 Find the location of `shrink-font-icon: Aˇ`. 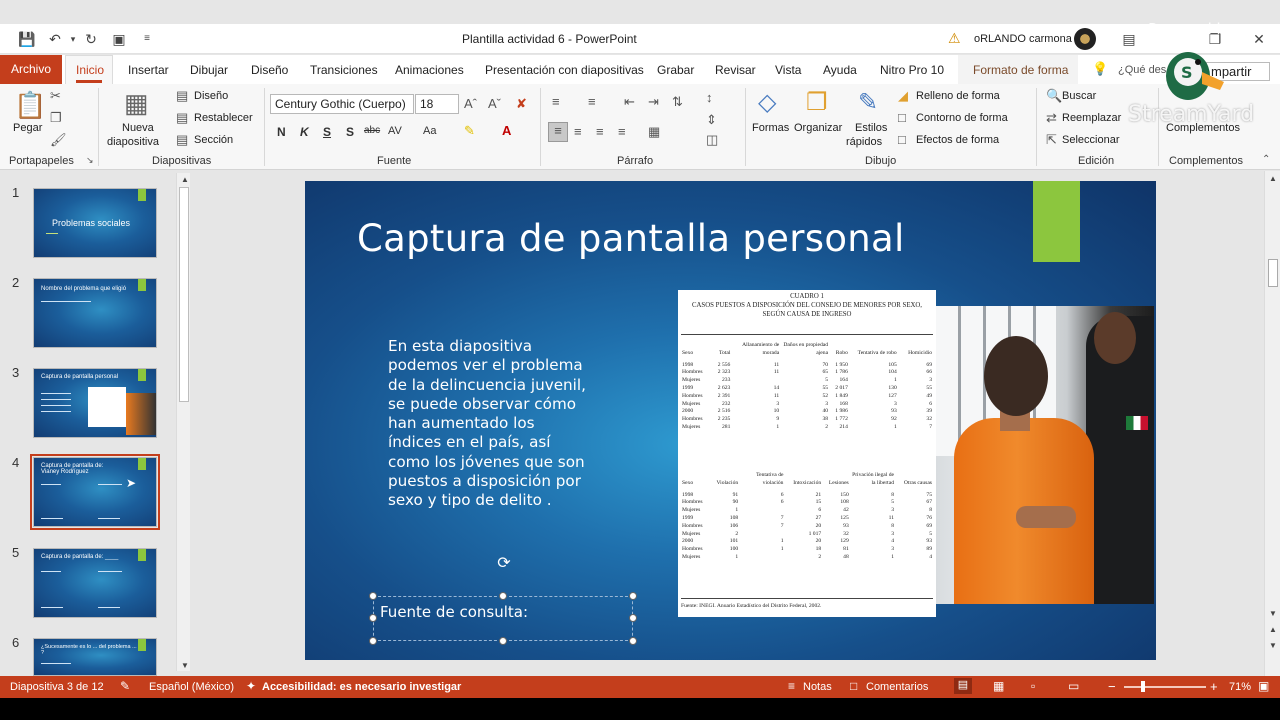

shrink-font-icon: Aˇ is located at coordinates (494, 103).